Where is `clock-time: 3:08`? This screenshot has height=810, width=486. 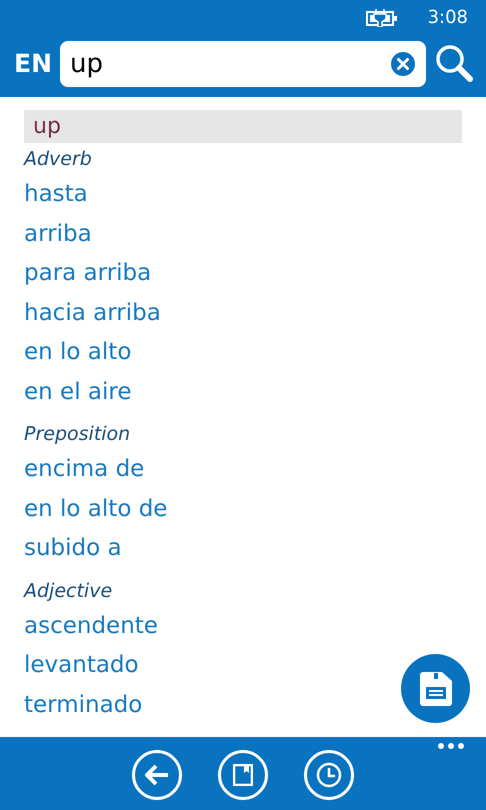 clock-time: 3:08 is located at coordinates (448, 18).